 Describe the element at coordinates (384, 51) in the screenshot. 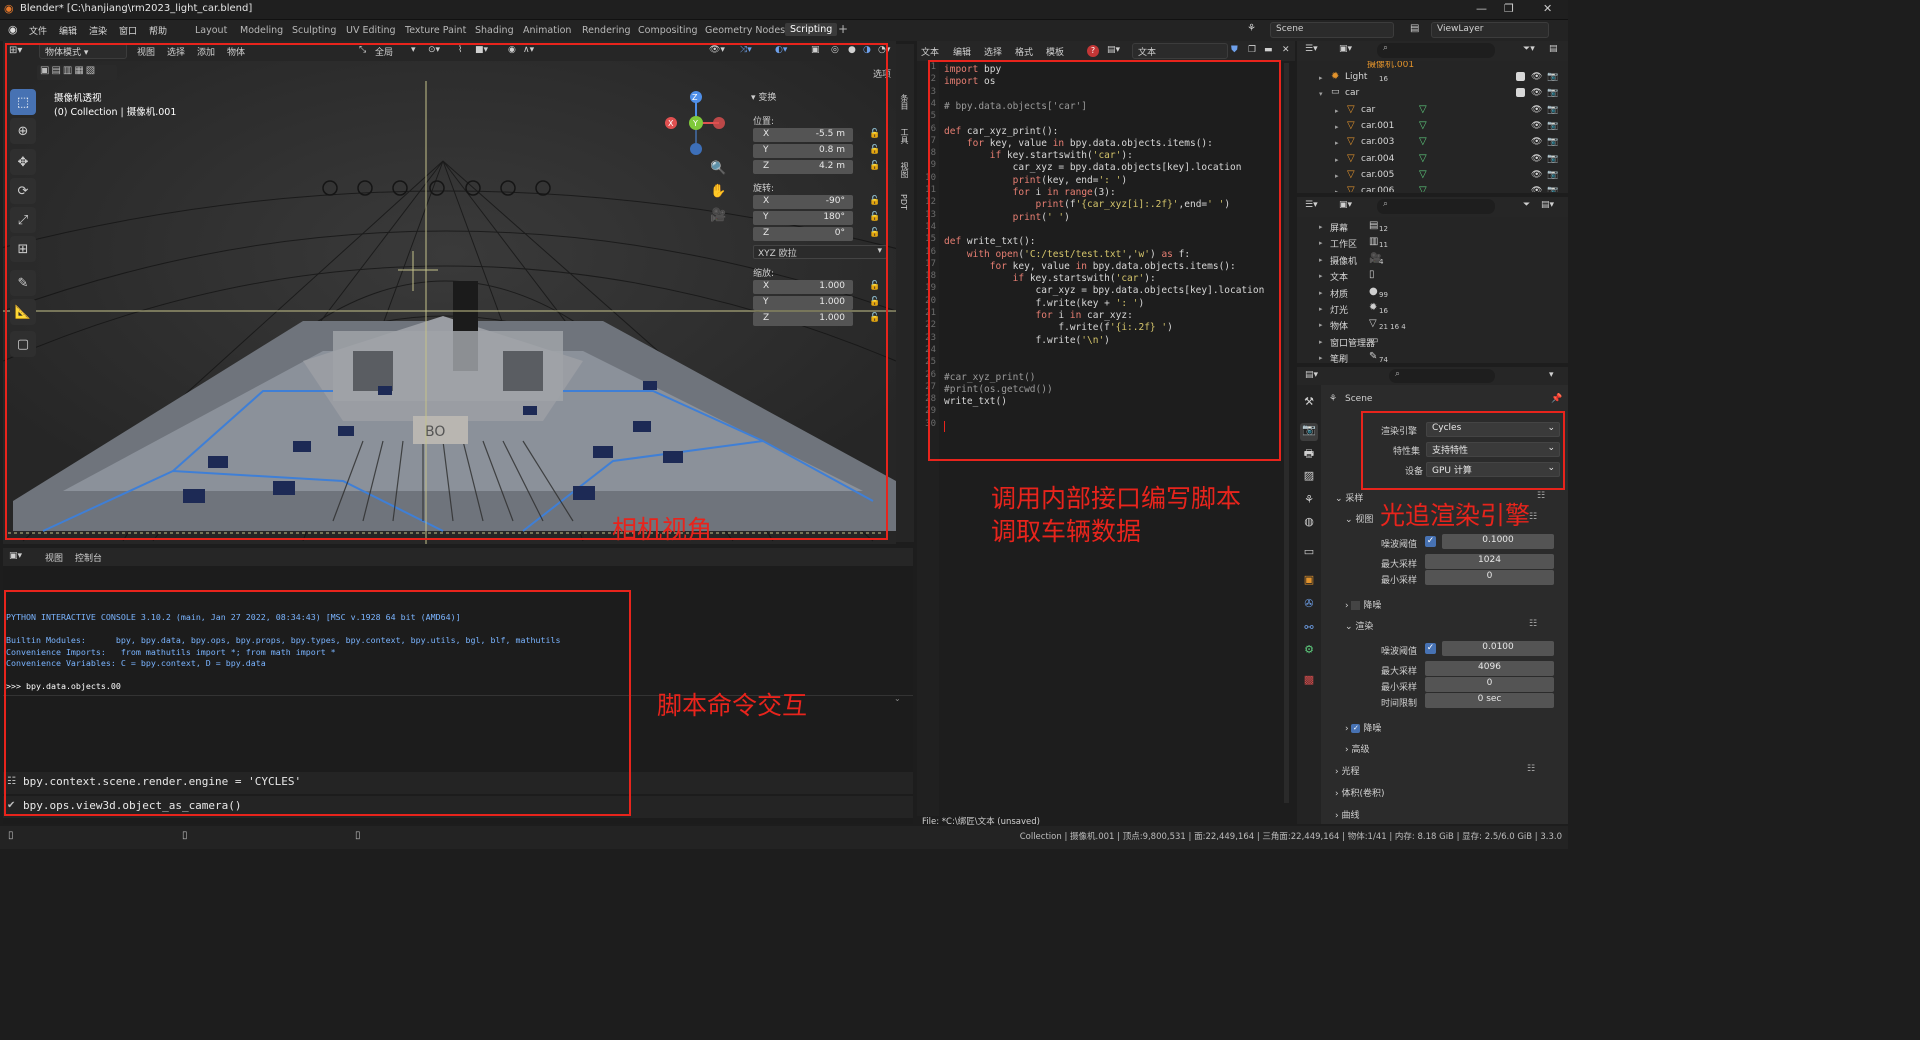

I see `orientation-selector: 全局` at that location.